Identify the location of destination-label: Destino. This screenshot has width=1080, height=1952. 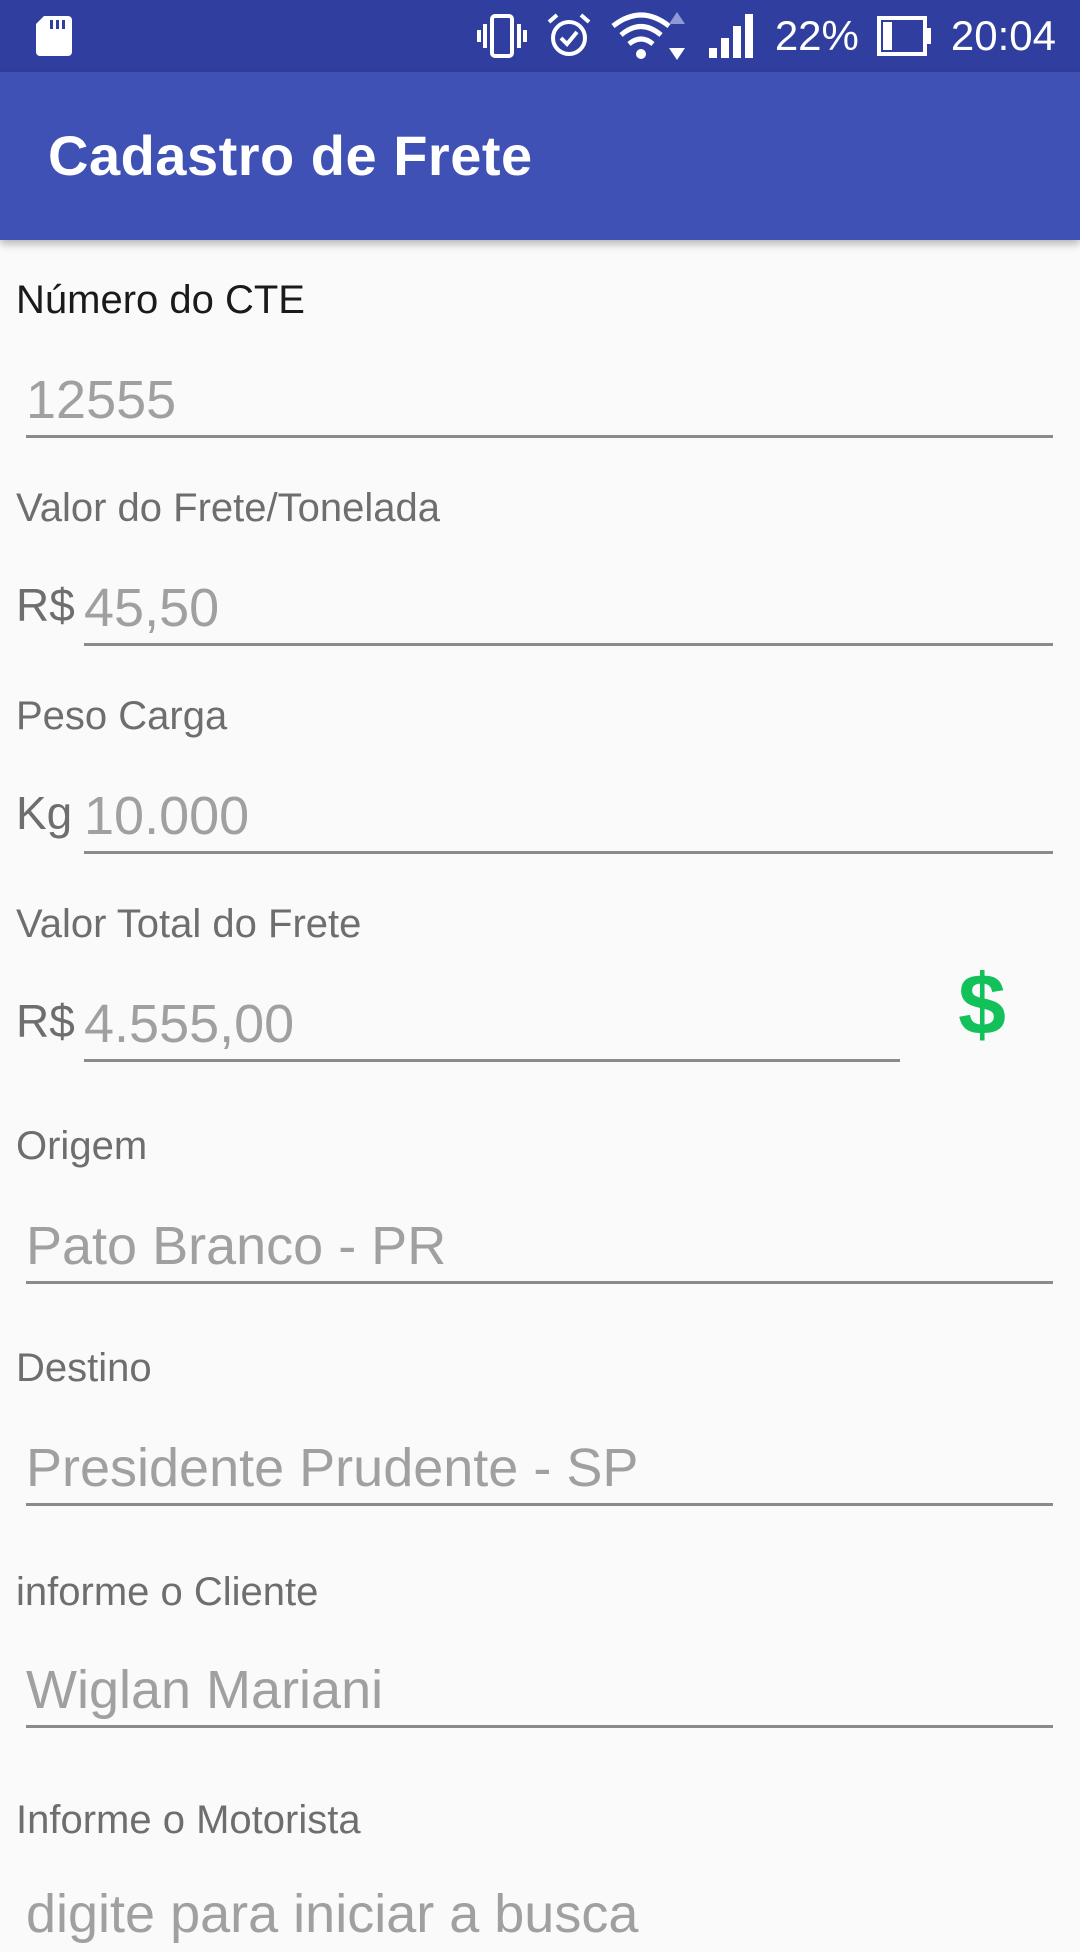
(84, 1368).